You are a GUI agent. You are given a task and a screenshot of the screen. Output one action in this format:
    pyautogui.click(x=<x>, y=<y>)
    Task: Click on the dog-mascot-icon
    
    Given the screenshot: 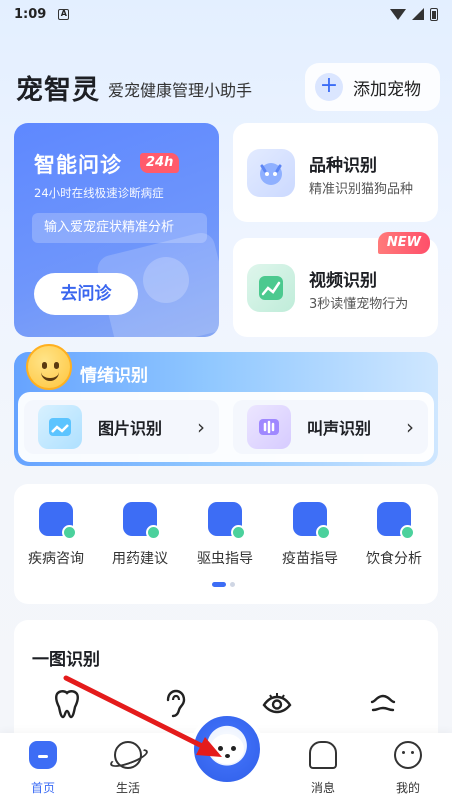 What is the action you would take?
    pyautogui.click(x=227, y=749)
    